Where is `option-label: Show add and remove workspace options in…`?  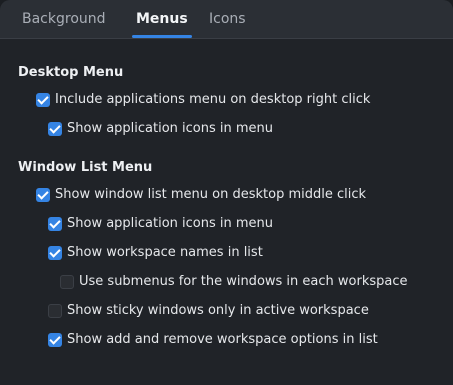 option-label: Show add and remove workspace options in… is located at coordinates (222, 339).